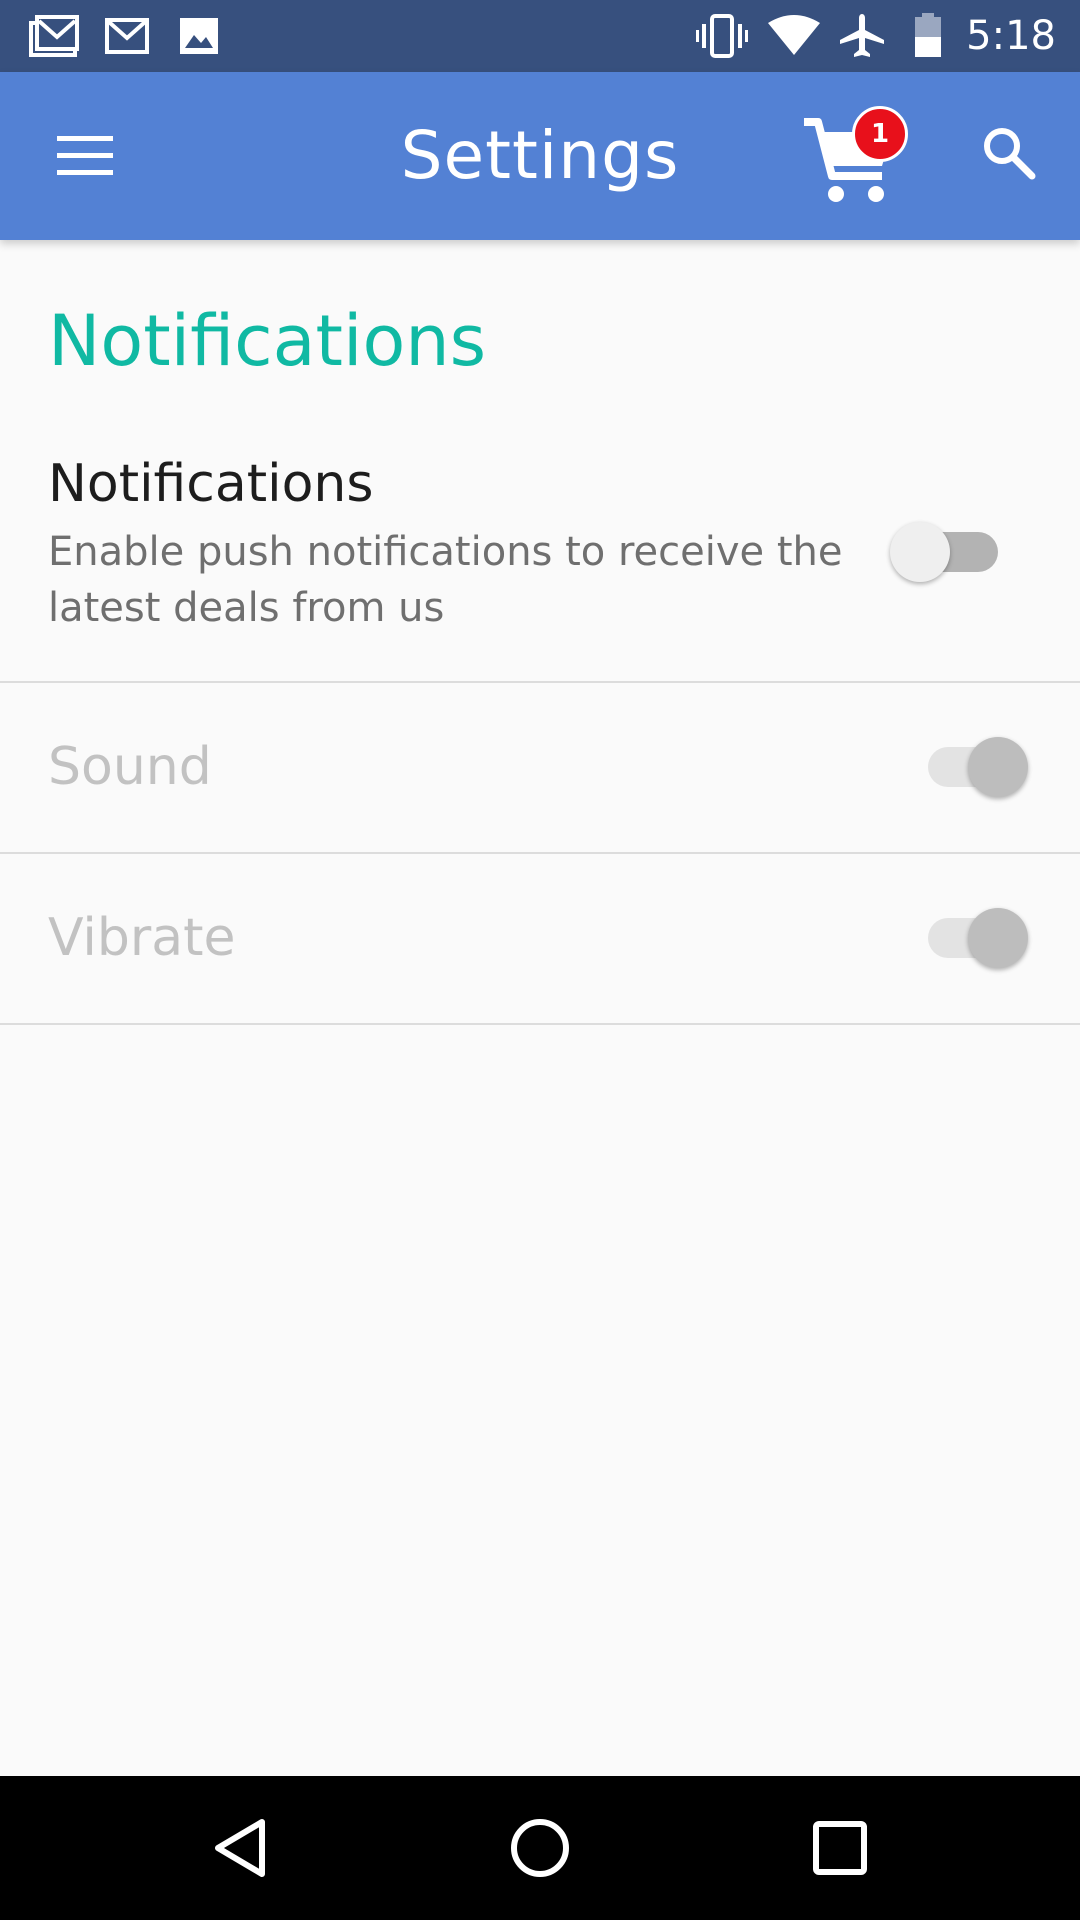  I want to click on cart-count-badge: 1, so click(880, 134).